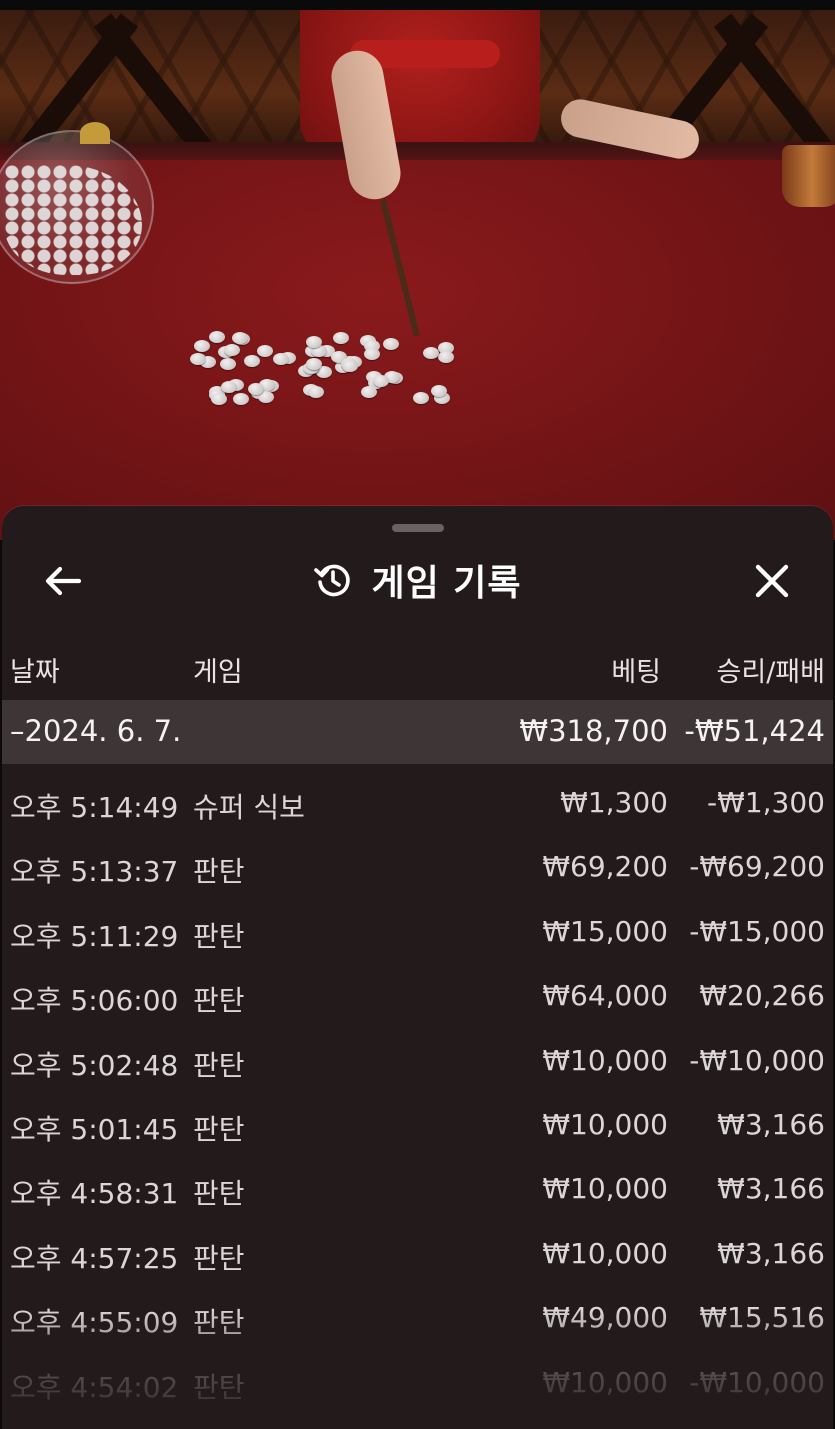  What do you see at coordinates (762, 1318) in the screenshot?
I see `row-result: ₩15,516` at bounding box center [762, 1318].